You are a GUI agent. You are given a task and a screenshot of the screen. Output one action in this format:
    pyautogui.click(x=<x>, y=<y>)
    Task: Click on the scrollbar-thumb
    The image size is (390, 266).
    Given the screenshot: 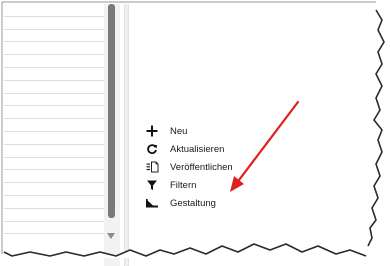 What is the action you would take?
    pyautogui.click(x=111, y=111)
    